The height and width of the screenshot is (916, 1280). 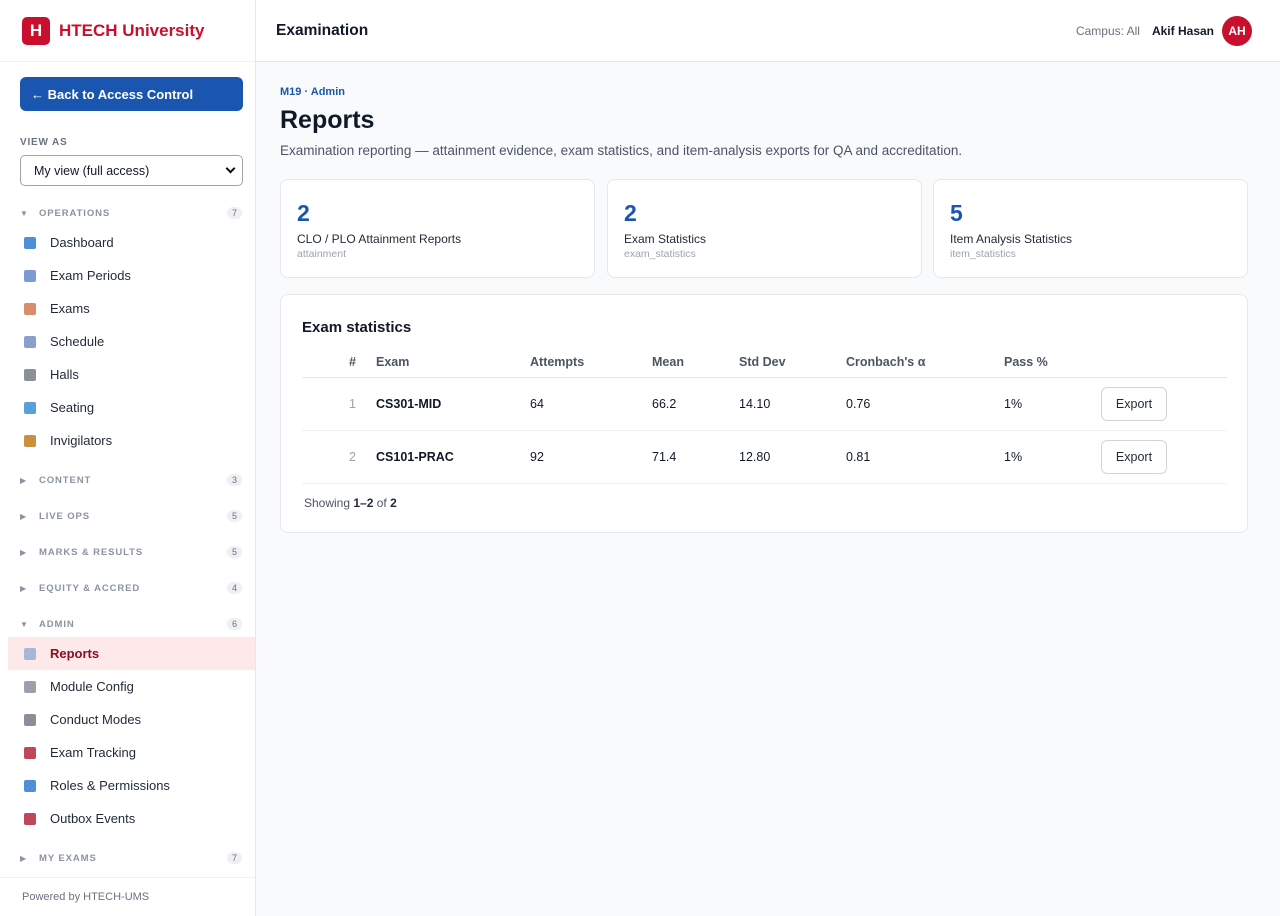 What do you see at coordinates (234, 588) in the screenshot?
I see `nav-group-count: 4` at bounding box center [234, 588].